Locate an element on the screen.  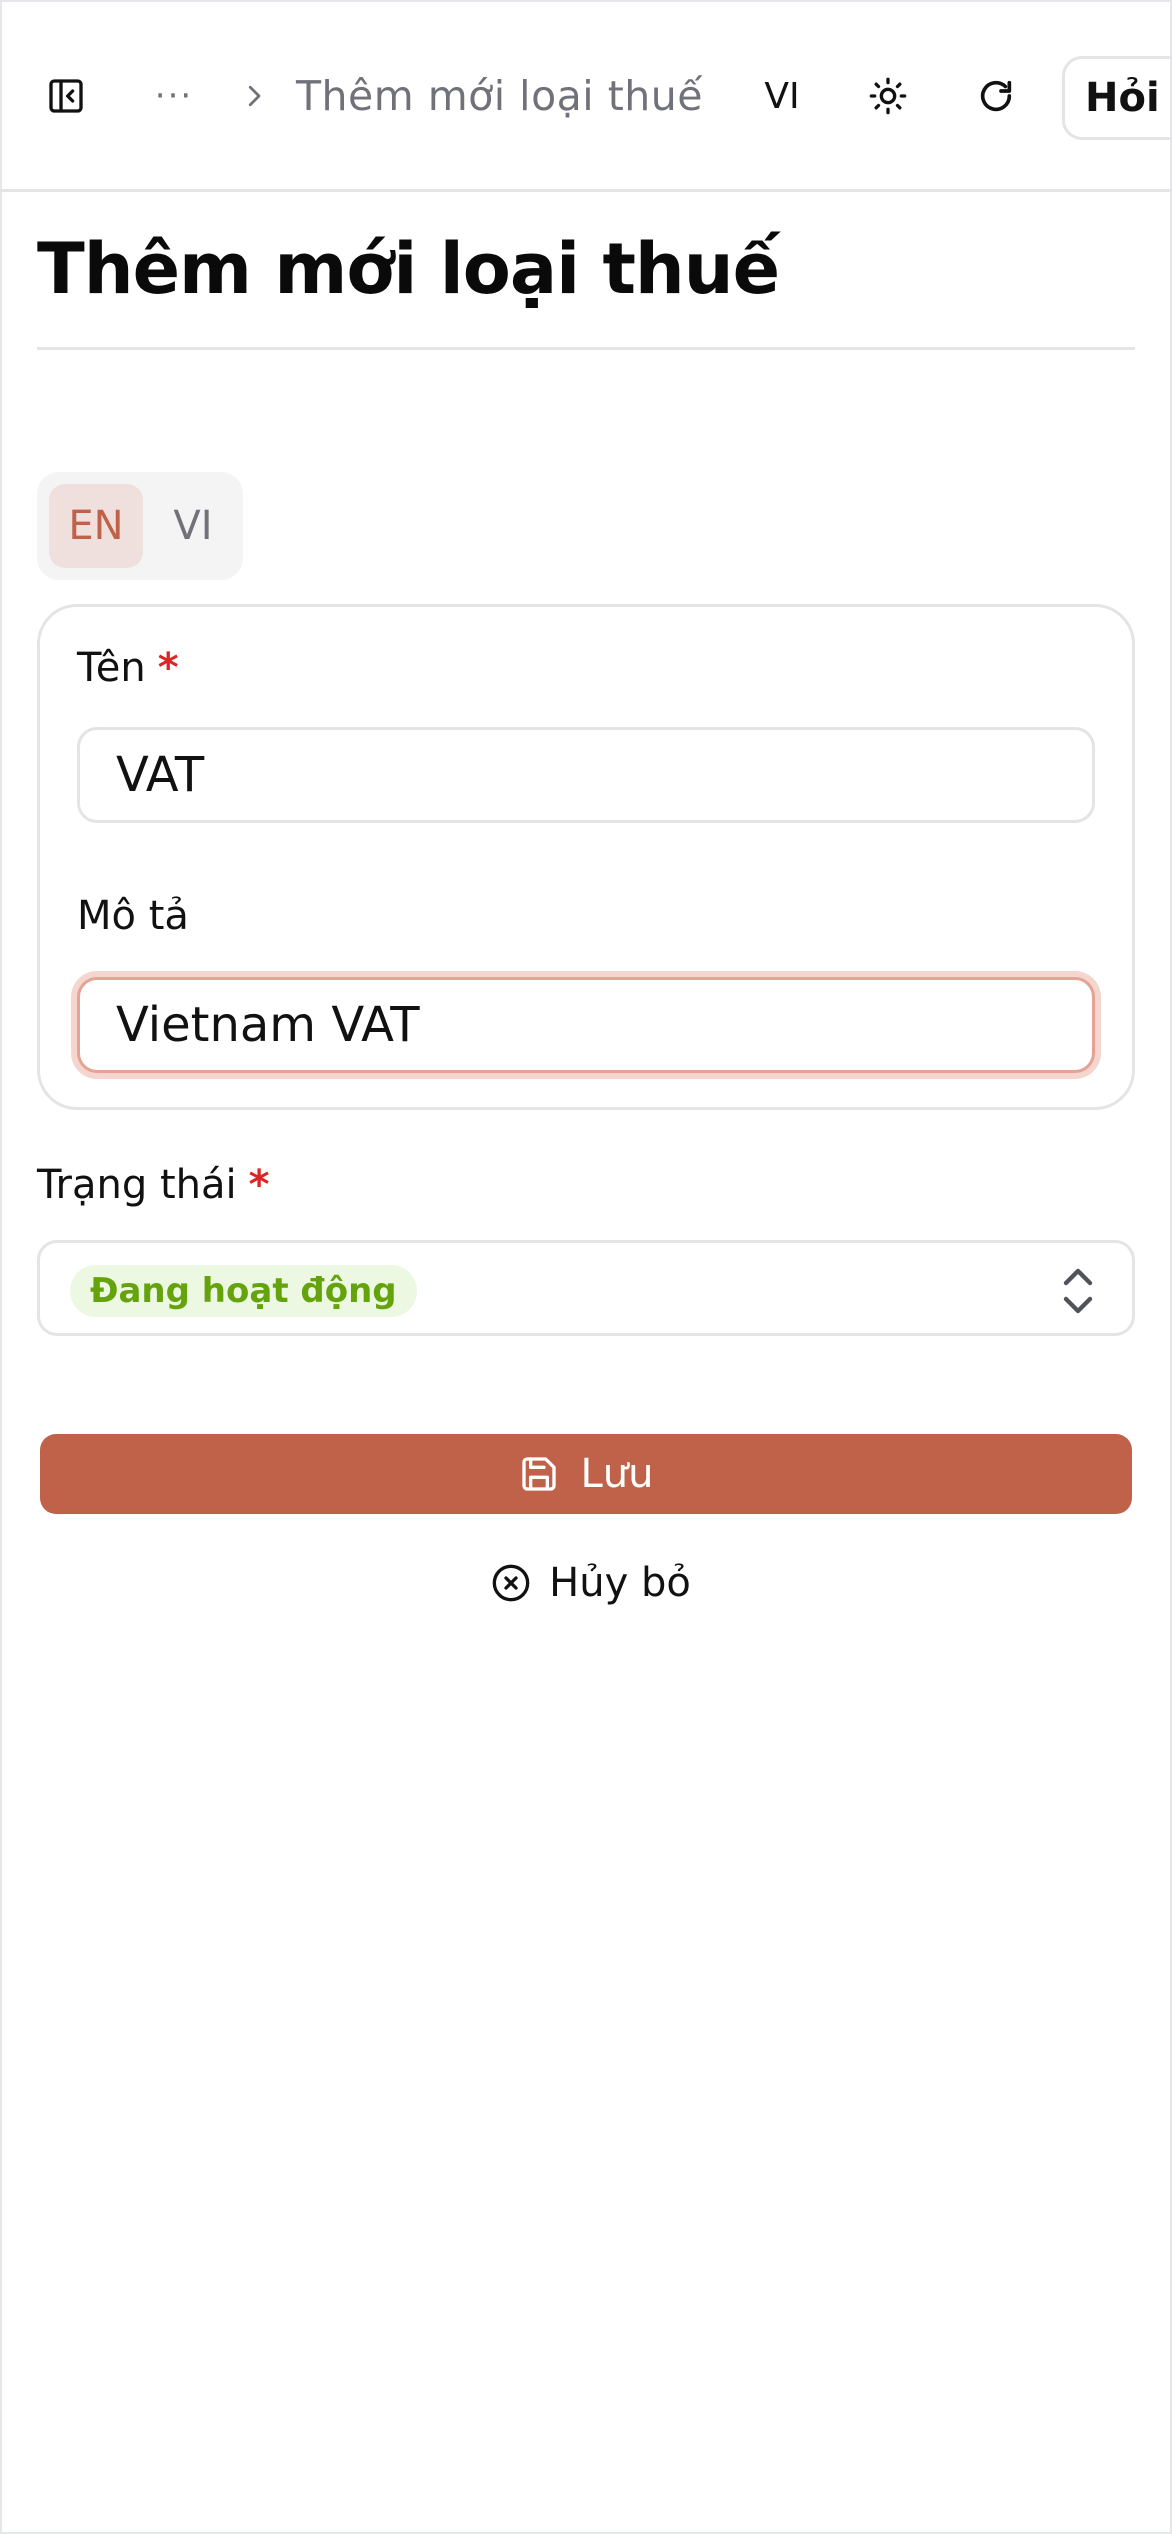
cancel-button: Hủy bỏ is located at coordinates (591, 1583).